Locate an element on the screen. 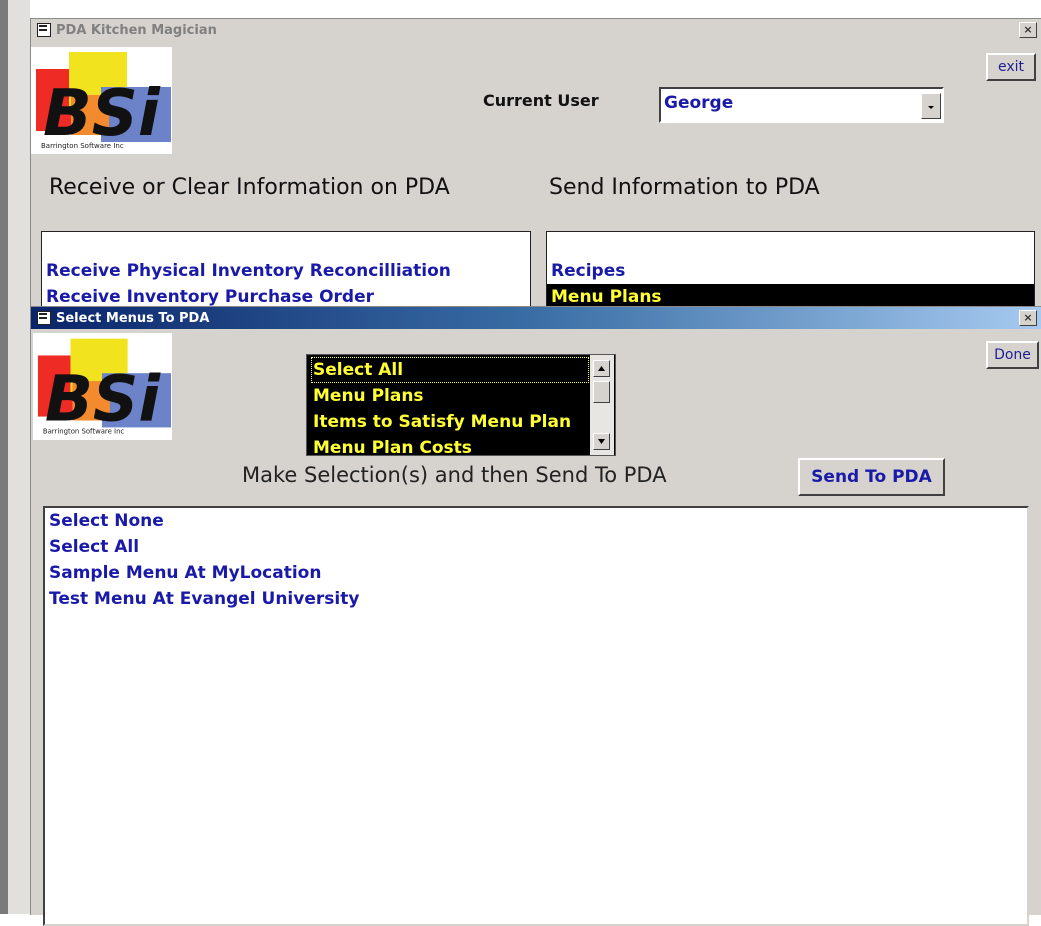 The height and width of the screenshot is (926, 1041). send-to-pda-button: Send To PDA is located at coordinates (871, 477).